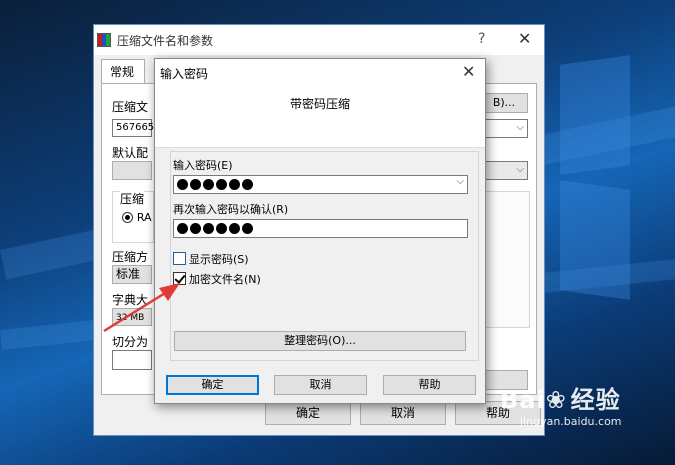 Image resolution: width=675 pixels, height=465 pixels. Describe the element at coordinates (137, 310) in the screenshot. I see `arrow-shaft` at that location.